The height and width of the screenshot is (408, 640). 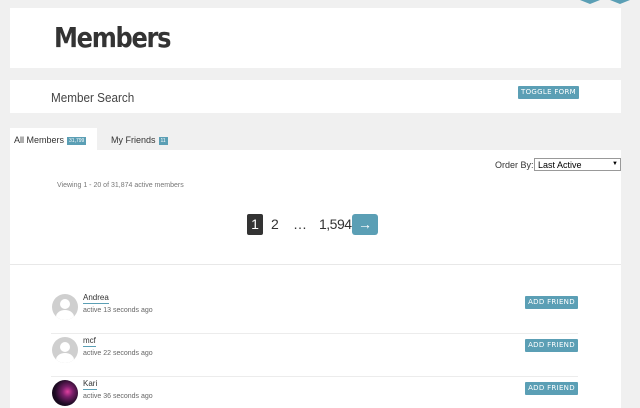 I want to click on divider, so click(x=315, y=264).